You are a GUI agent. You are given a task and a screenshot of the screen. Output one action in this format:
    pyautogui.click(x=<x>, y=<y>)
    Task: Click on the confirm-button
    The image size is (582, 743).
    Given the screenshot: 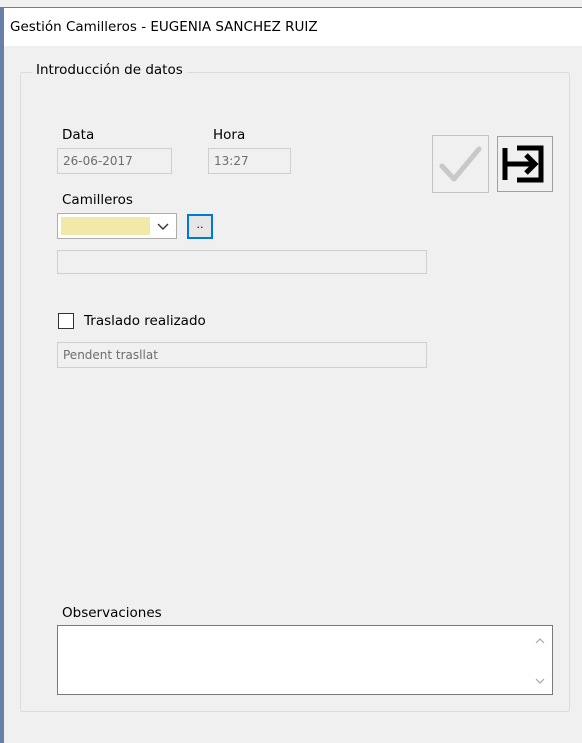 What is the action you would take?
    pyautogui.click(x=460, y=164)
    